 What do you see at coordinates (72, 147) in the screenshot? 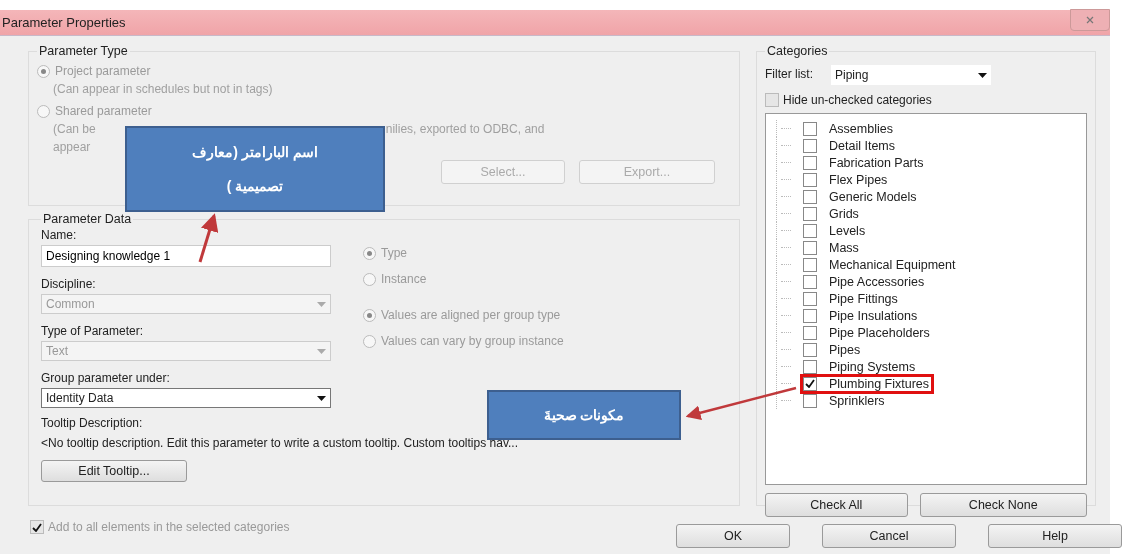
I see `description-text: appear` at bounding box center [72, 147].